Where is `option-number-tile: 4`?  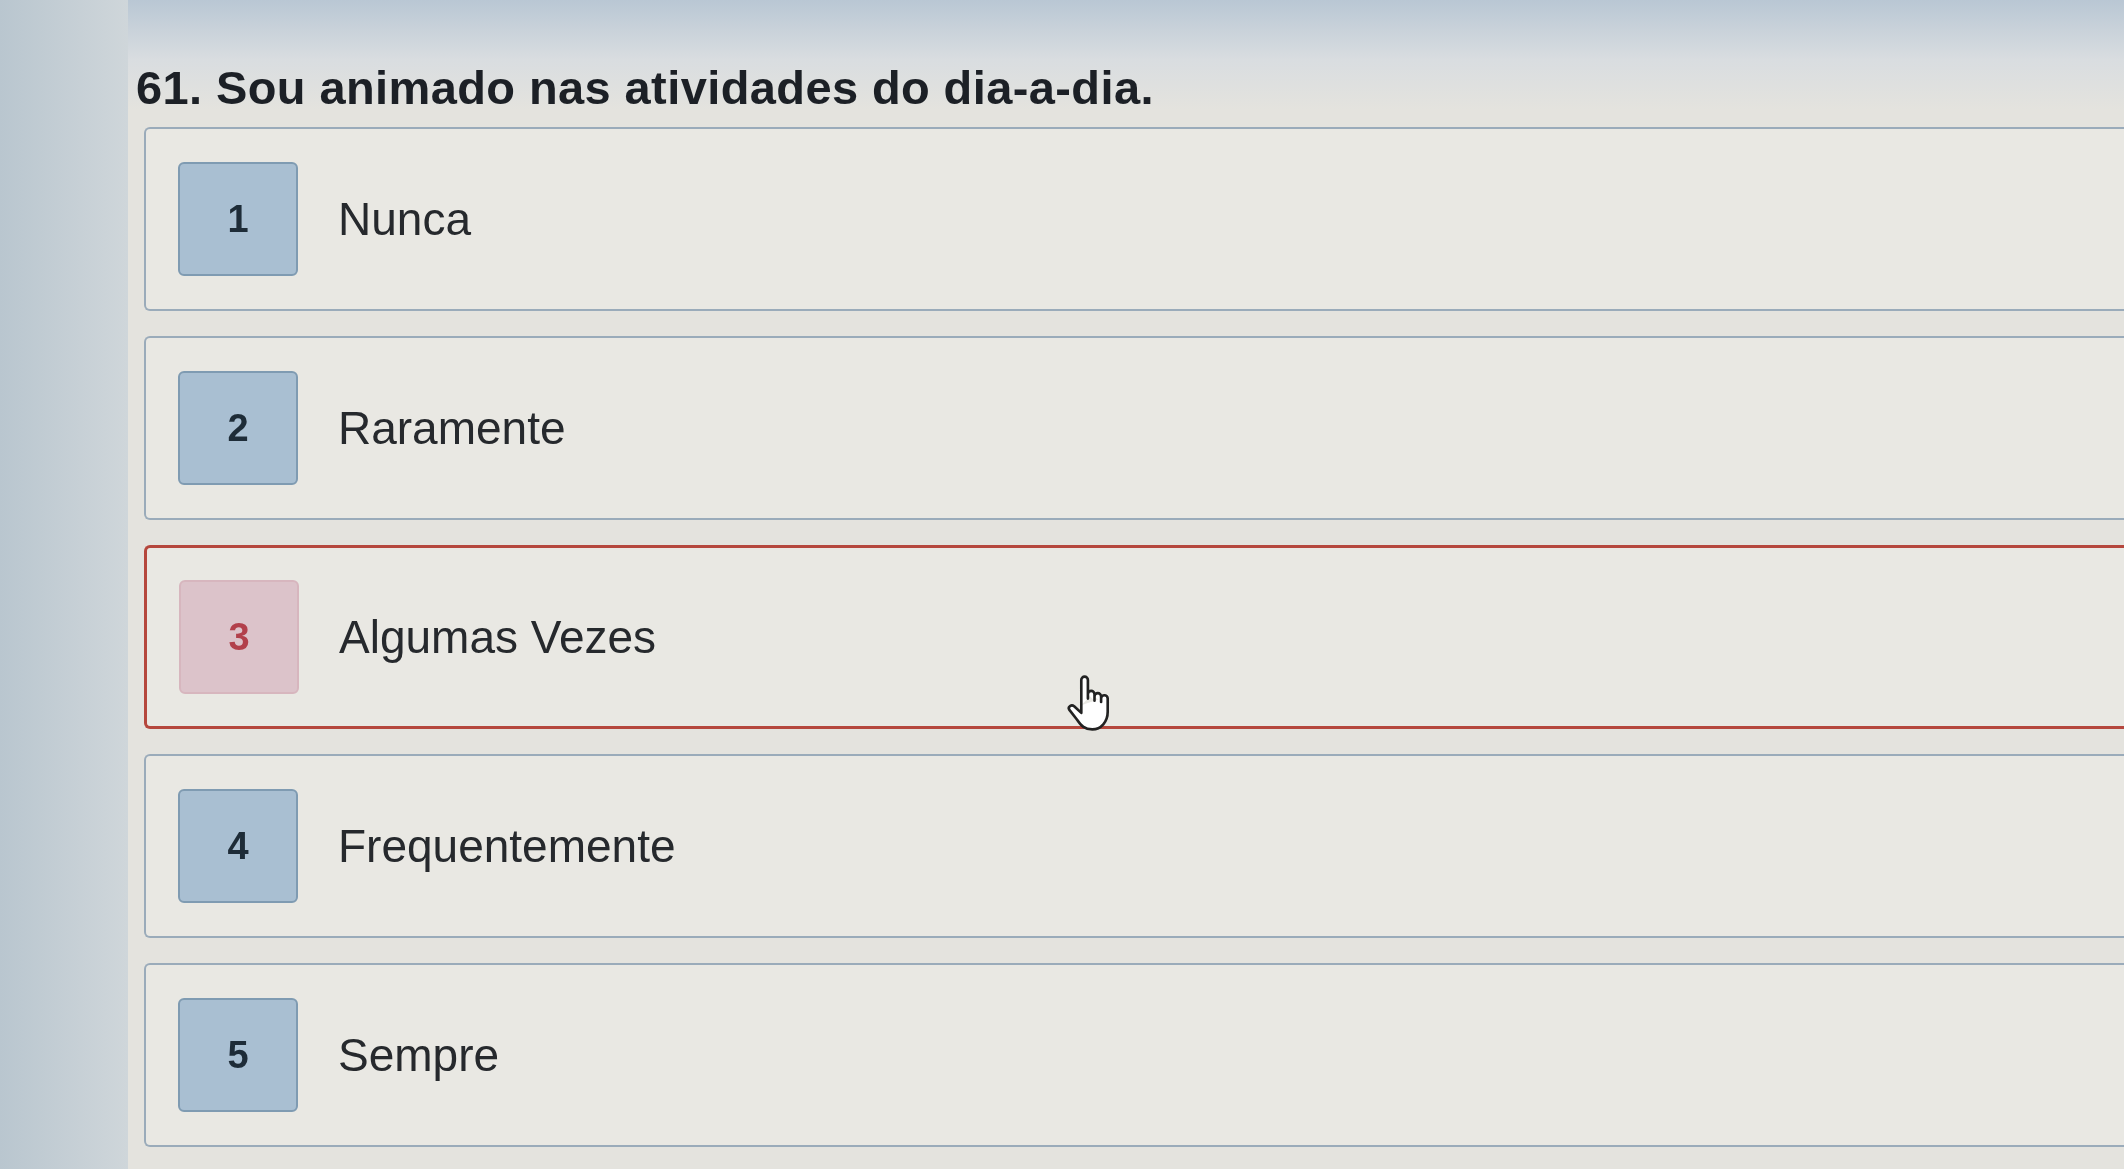 option-number-tile: 4 is located at coordinates (238, 846).